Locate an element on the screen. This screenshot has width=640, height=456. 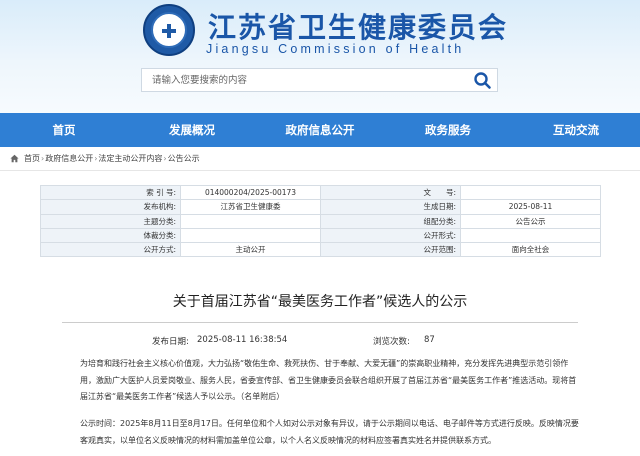
table-row: 体裁分类: 公开形式: is located at coordinates (320, 235).